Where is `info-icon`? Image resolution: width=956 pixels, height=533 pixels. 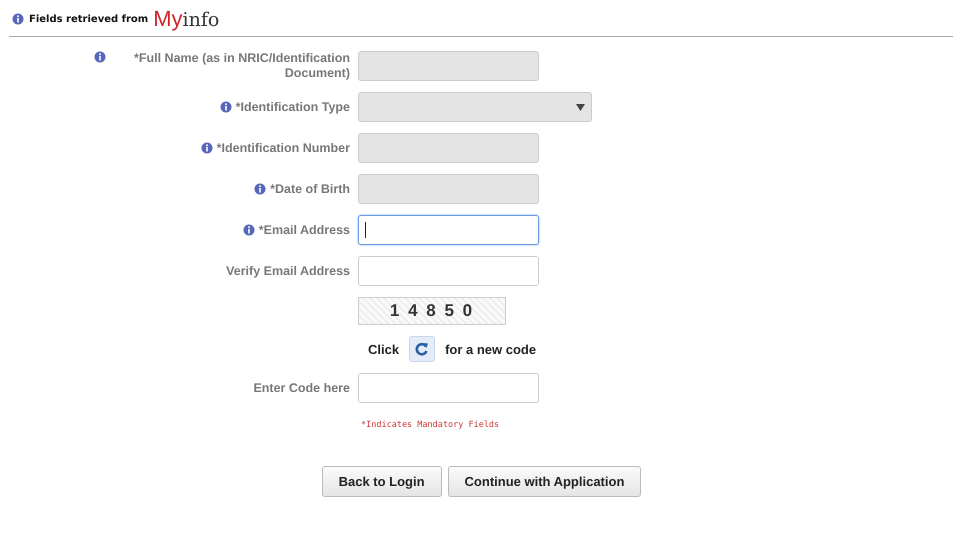
info-icon is located at coordinates (18, 19).